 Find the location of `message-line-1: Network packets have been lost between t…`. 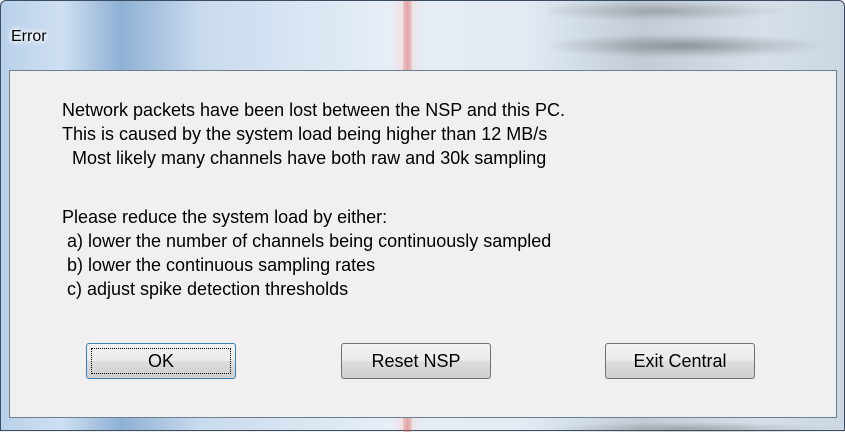

message-line-1: Network packets have been lost between t… is located at coordinates (313, 110).